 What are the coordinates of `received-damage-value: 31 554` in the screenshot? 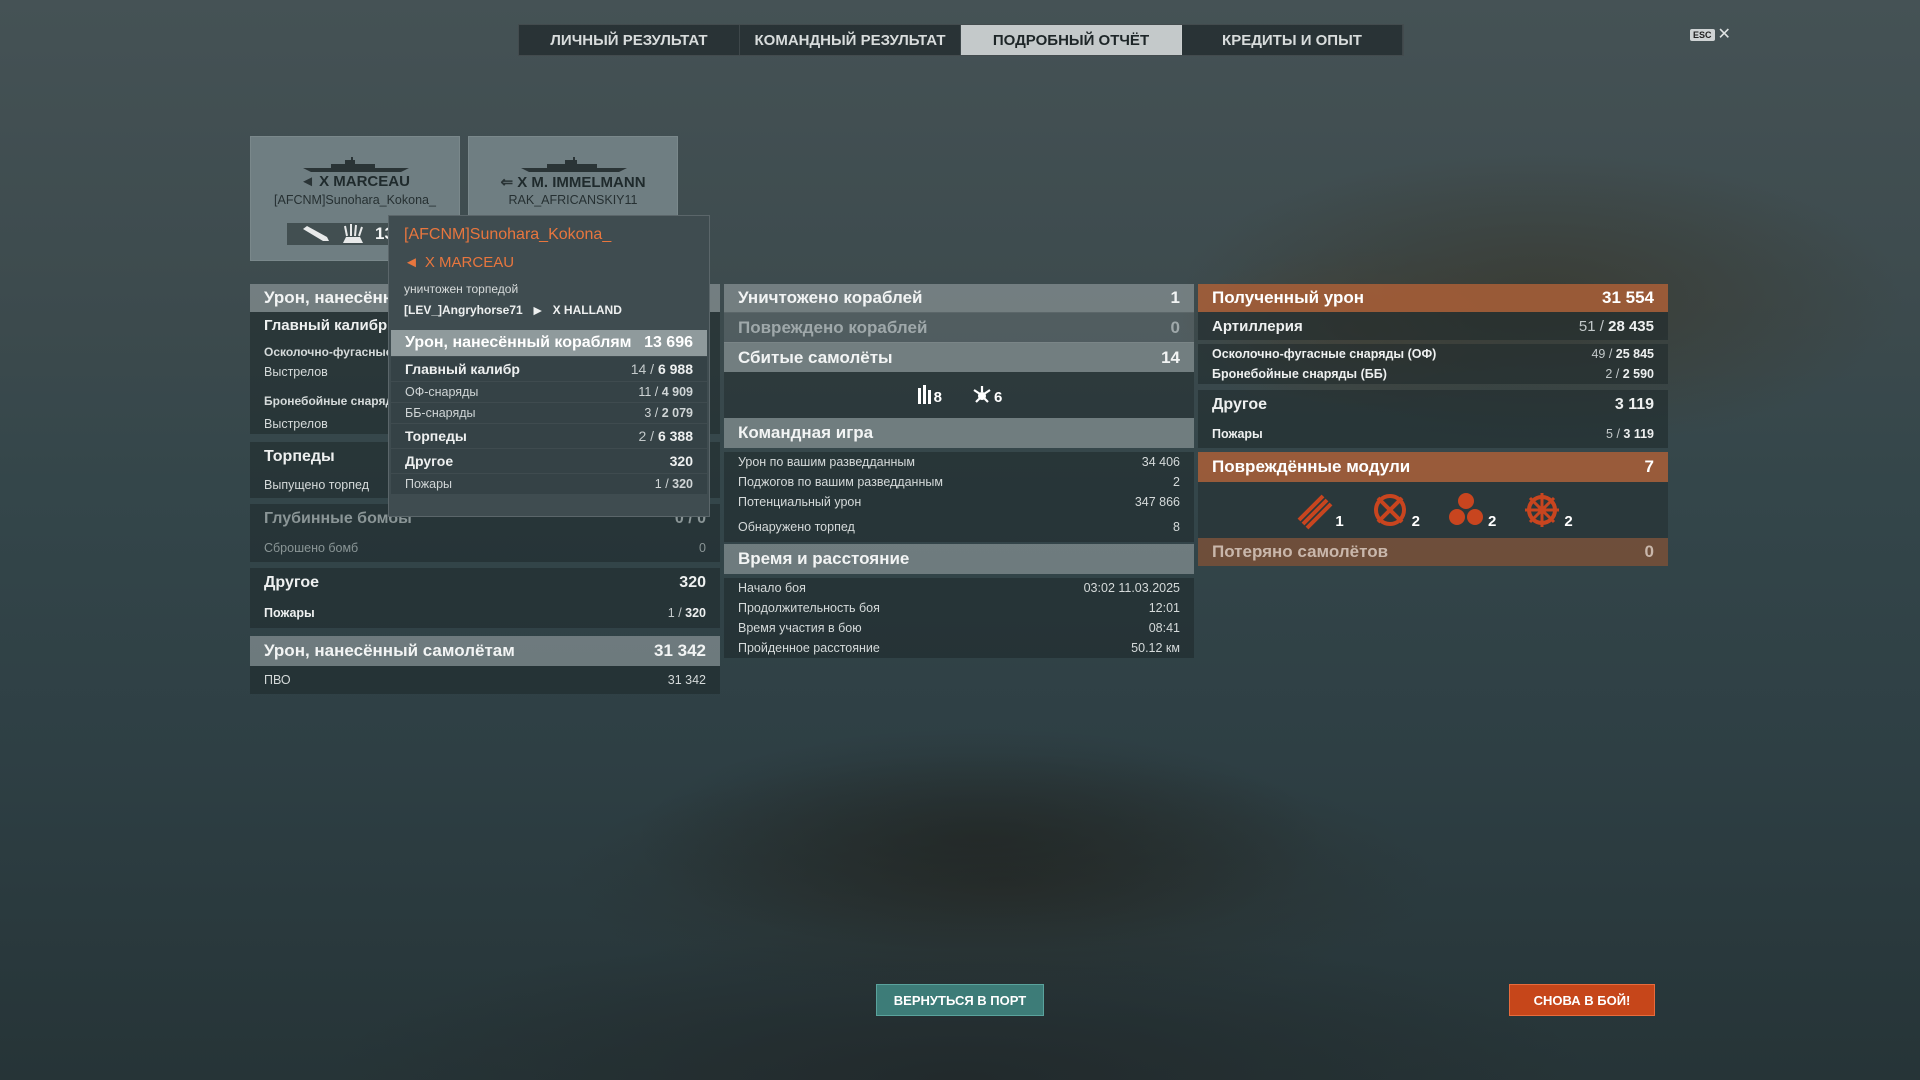 It's located at (1628, 297).